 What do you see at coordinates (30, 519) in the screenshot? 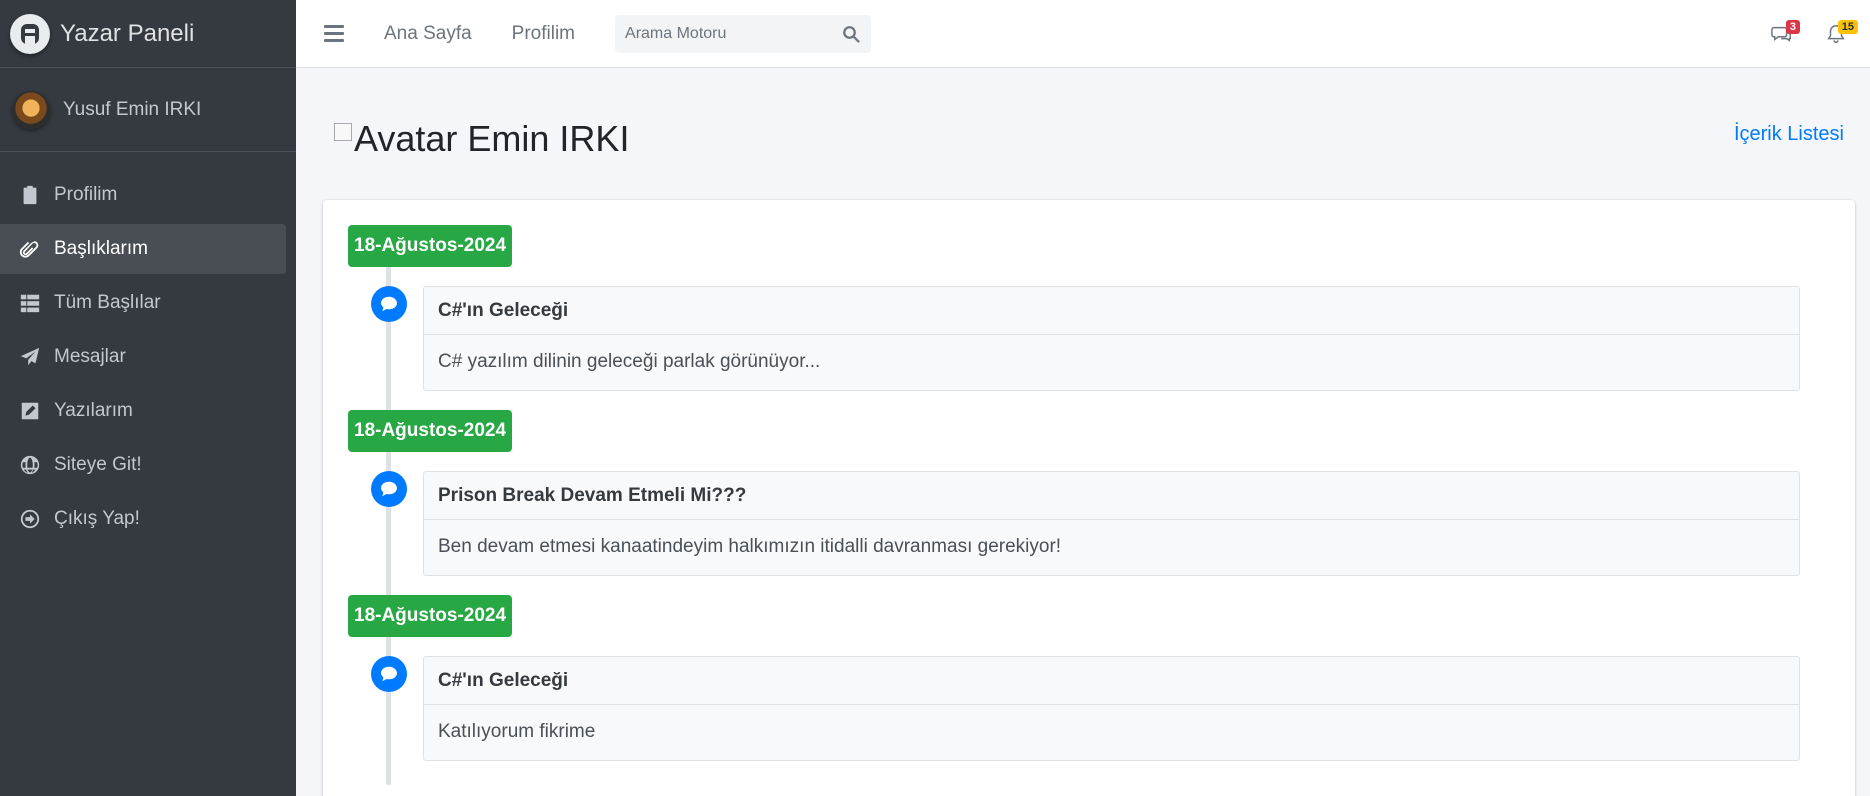
I see `sign-out-icon` at bounding box center [30, 519].